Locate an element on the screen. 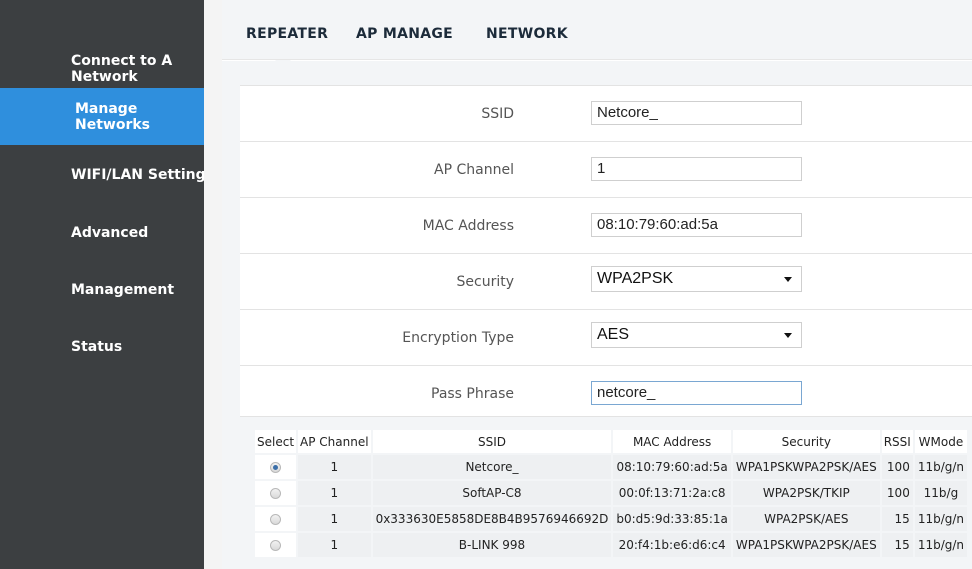  sidebar-item-wifi-lan-settings: WIFI/LAN Settings is located at coordinates (107, 175).